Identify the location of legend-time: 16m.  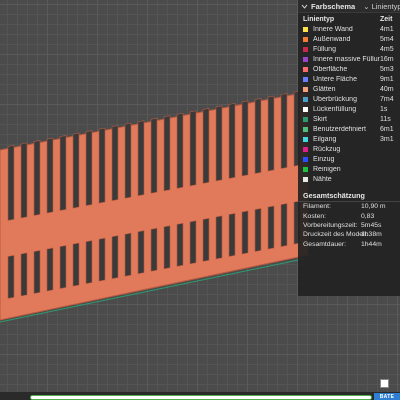
(387, 59).